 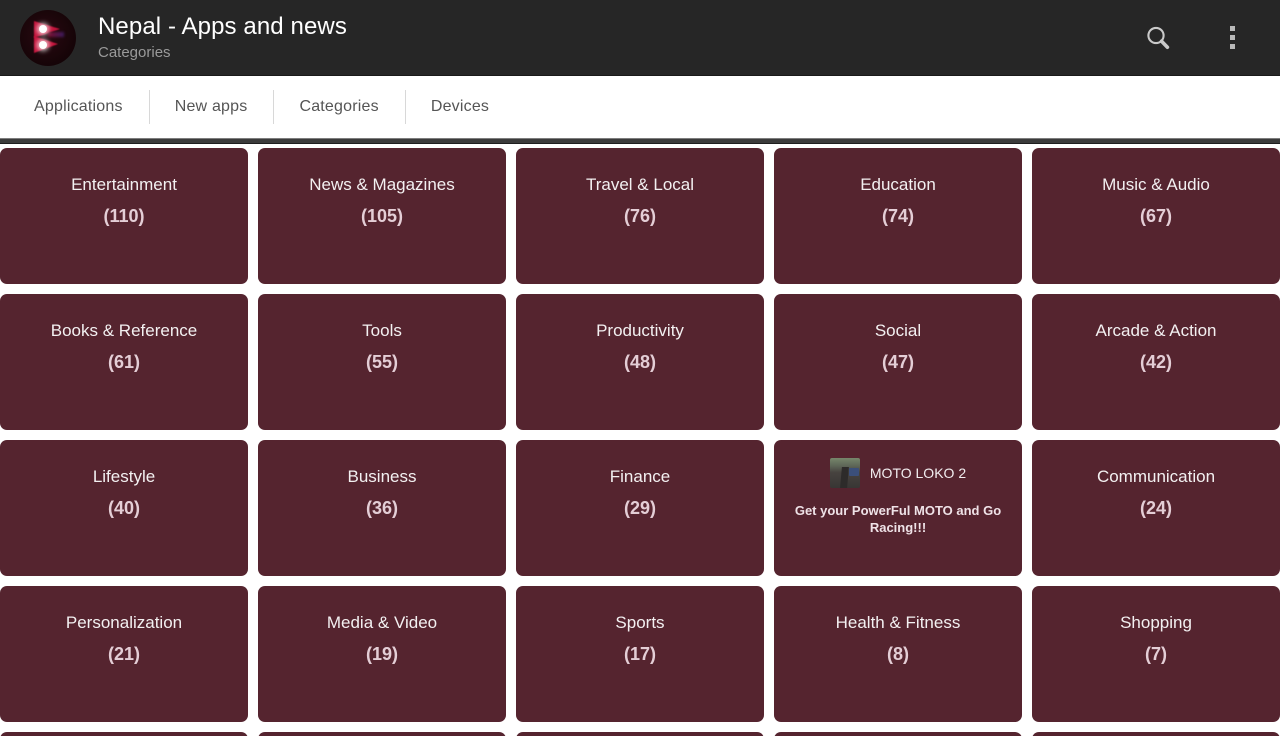 What do you see at coordinates (43, 44) in the screenshot?
I see `flag-sun-symbol` at bounding box center [43, 44].